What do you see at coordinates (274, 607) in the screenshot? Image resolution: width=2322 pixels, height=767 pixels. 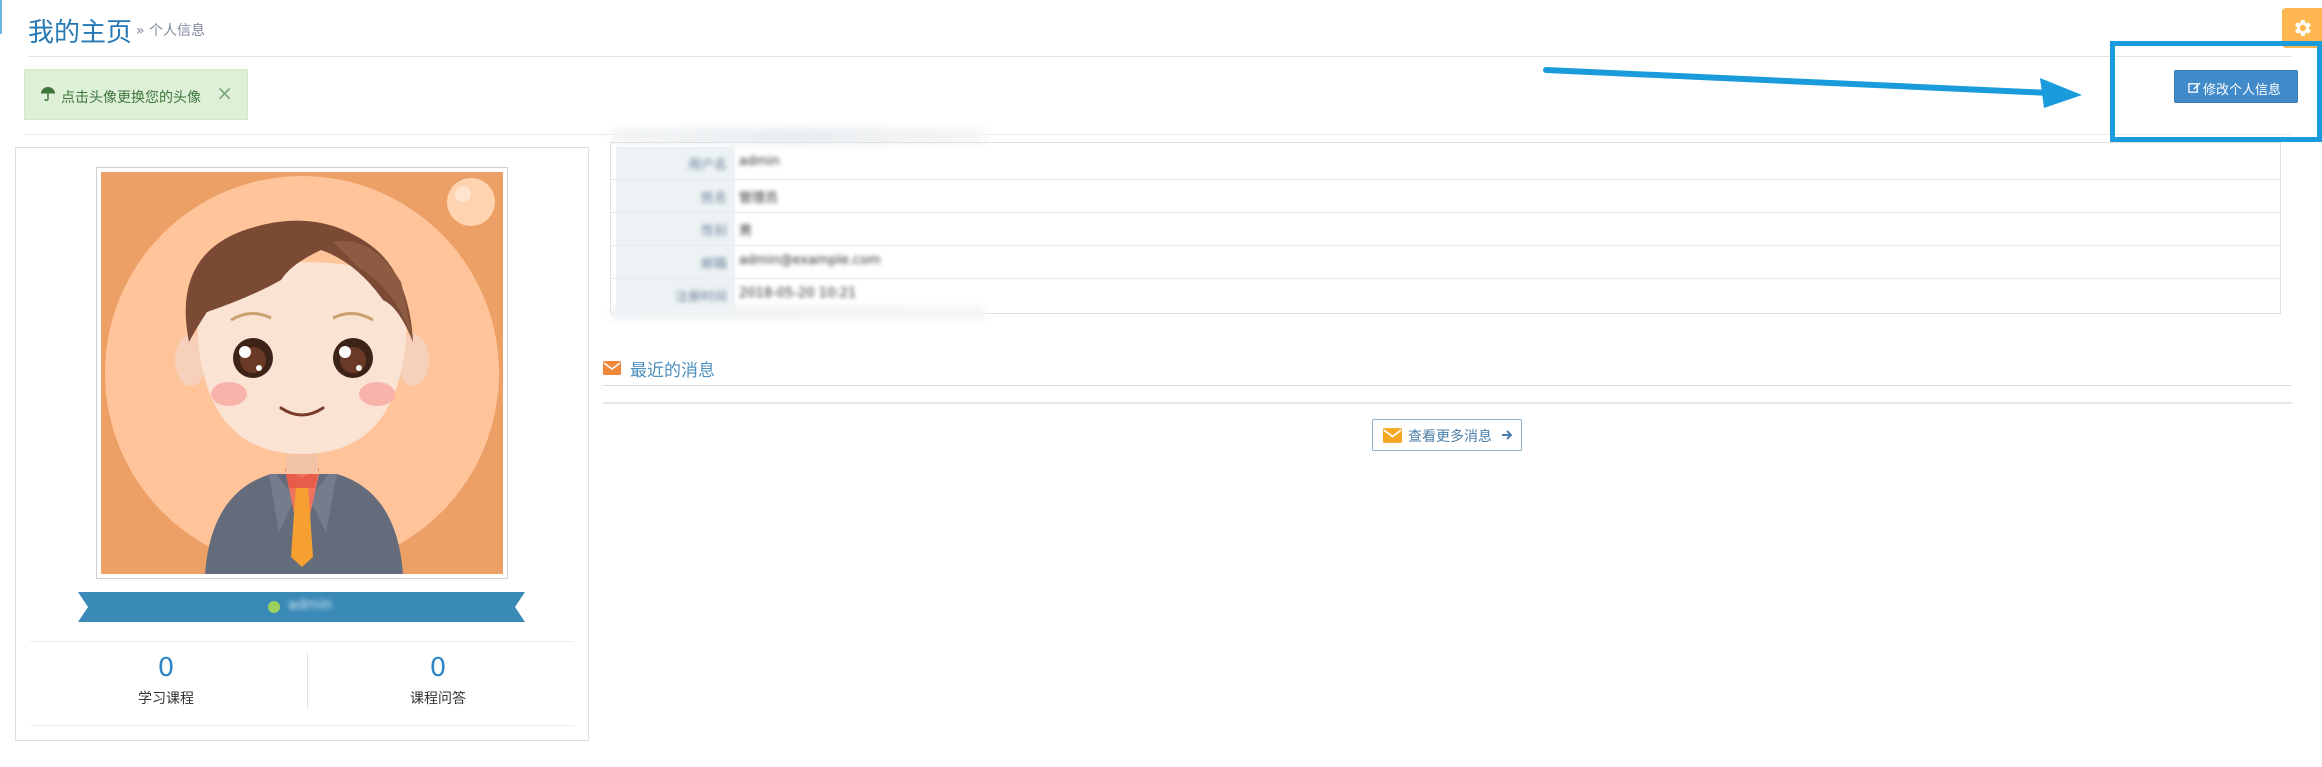 I see `online-status-dot` at bounding box center [274, 607].